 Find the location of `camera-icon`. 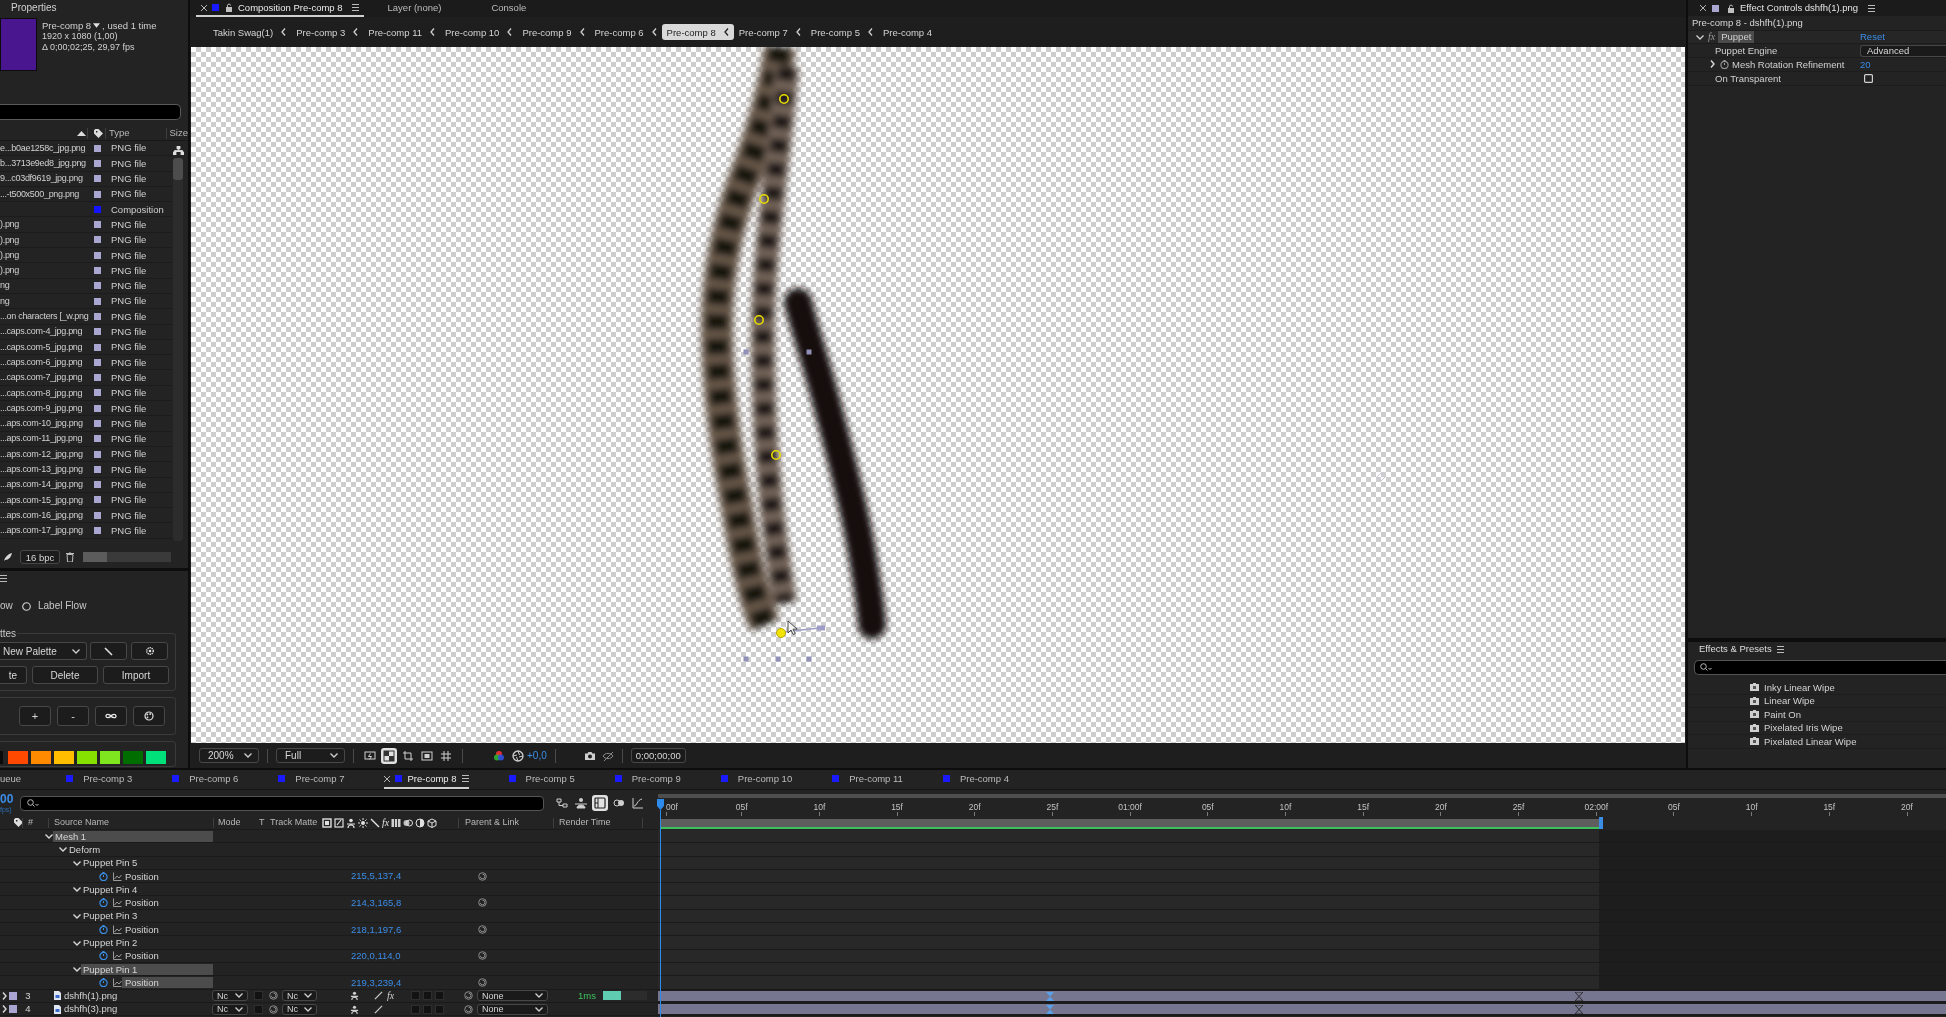

camera-icon is located at coordinates (589, 755).